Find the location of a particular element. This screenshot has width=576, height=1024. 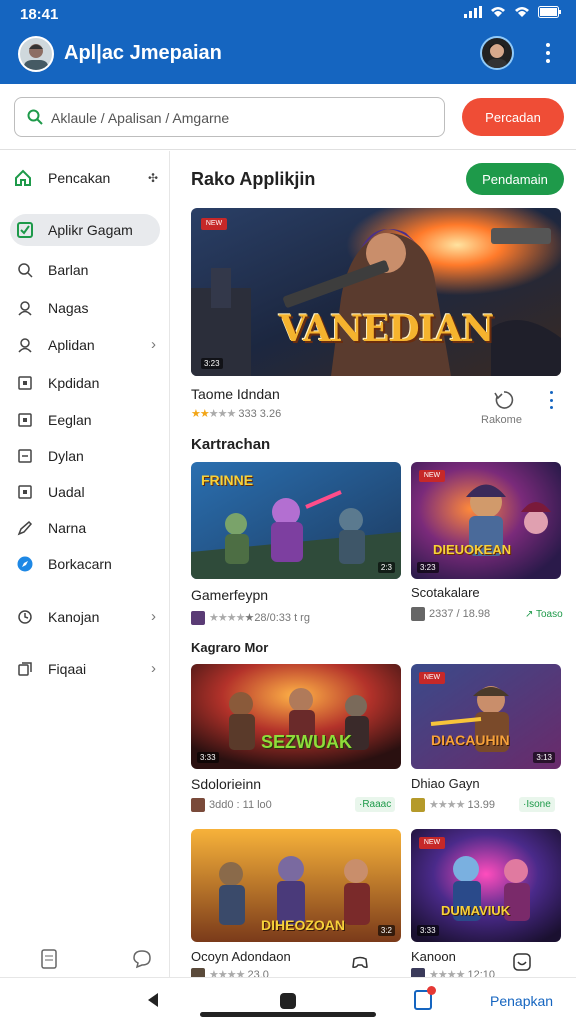

sidebar-item-aplikr-gagam: Aplikr Gagam is located at coordinates (85, 230).